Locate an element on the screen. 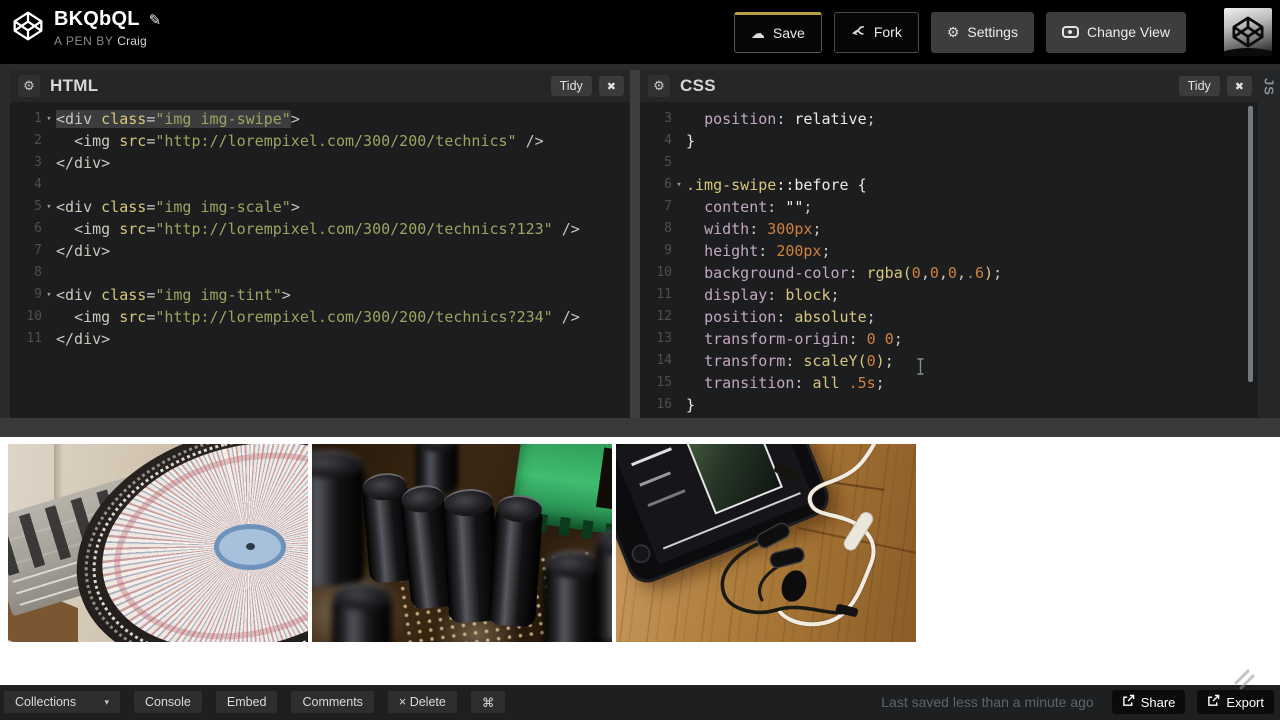 This screenshot has height=720, width=1280. gear-icon: ⚙ is located at coordinates (953, 32).